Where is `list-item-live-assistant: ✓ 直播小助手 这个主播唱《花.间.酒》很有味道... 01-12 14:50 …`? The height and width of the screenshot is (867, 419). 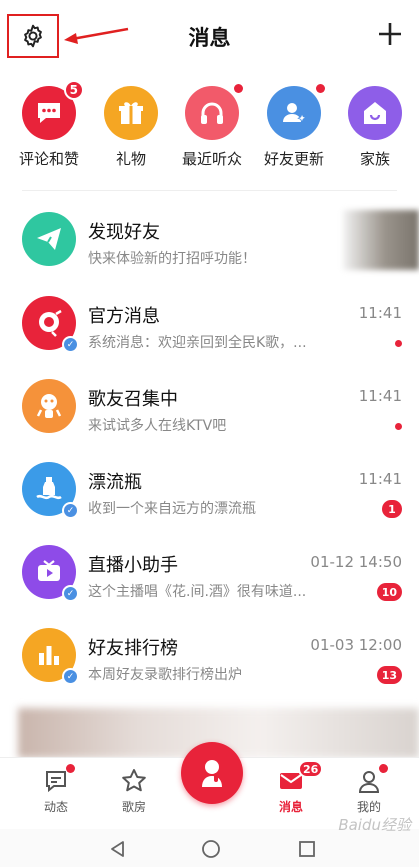 list-item-live-assistant: ✓ 直播小助手 这个主播唱《花.间.酒》很有味道... 01-12 14:50 … is located at coordinates (209, 571).